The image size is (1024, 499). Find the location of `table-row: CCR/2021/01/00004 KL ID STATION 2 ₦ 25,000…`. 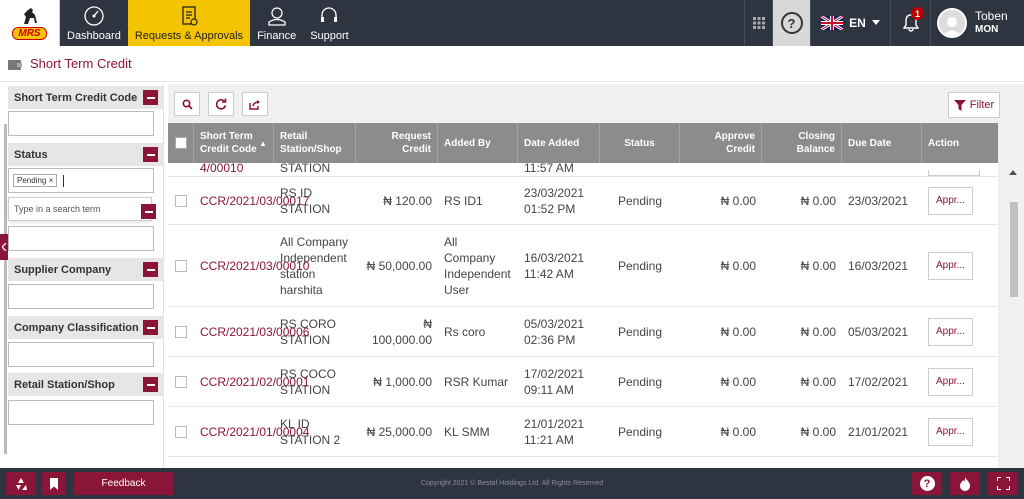

table-row: CCR/2021/01/00004 KL ID STATION 2 ₦ 25,000… is located at coordinates (583, 432).